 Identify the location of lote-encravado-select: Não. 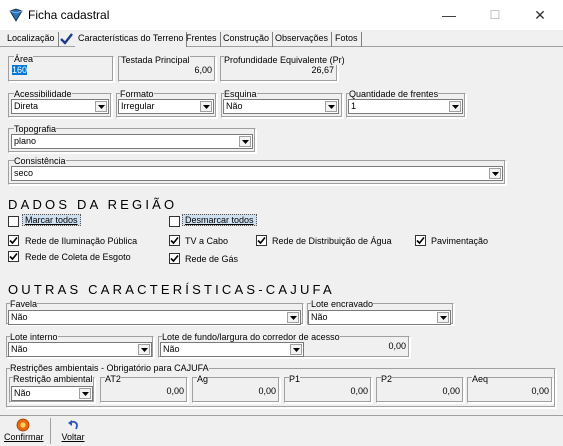
(379, 317).